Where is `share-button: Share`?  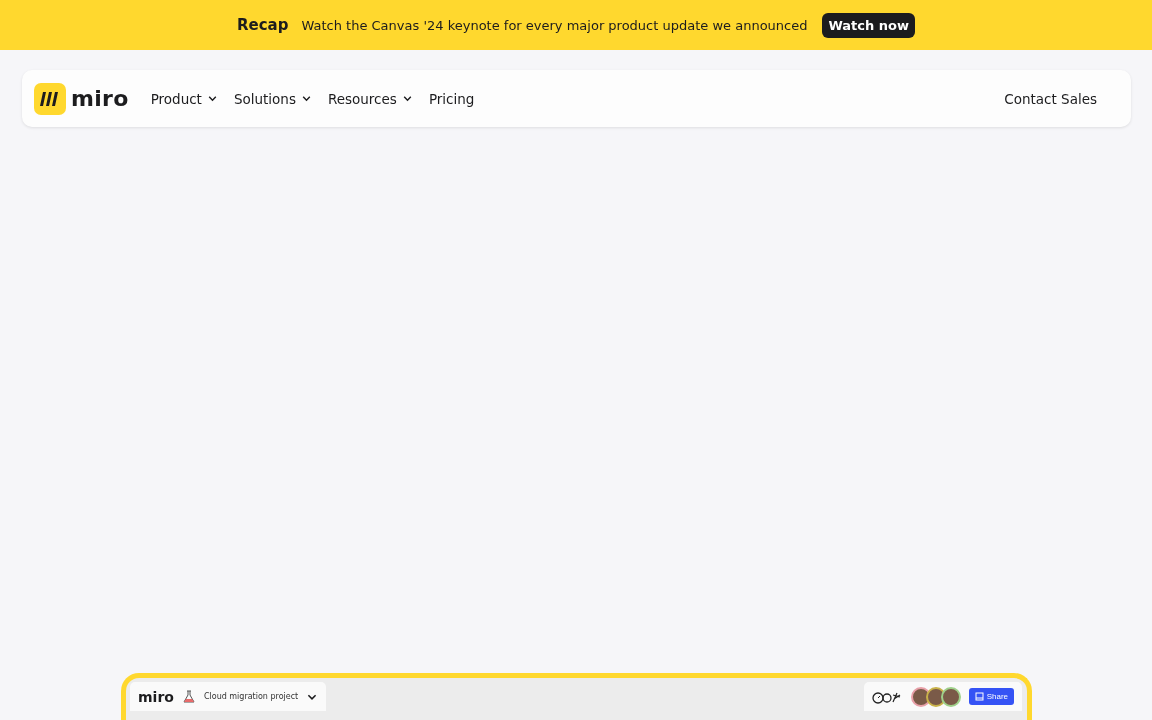
share-button: Share is located at coordinates (991, 696).